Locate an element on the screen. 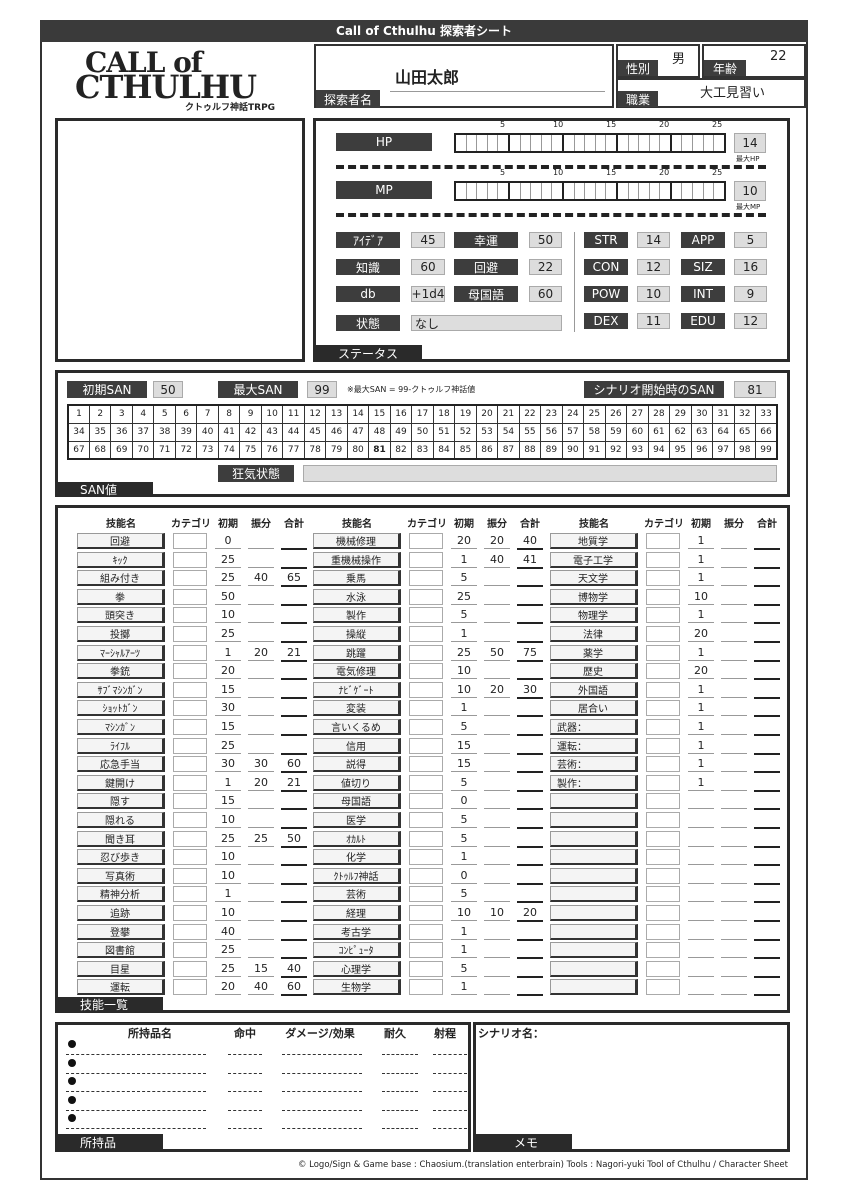 Image resolution: width=848 pixels, height=1200 pixels. san-cell: 76 is located at coordinates (272, 450).